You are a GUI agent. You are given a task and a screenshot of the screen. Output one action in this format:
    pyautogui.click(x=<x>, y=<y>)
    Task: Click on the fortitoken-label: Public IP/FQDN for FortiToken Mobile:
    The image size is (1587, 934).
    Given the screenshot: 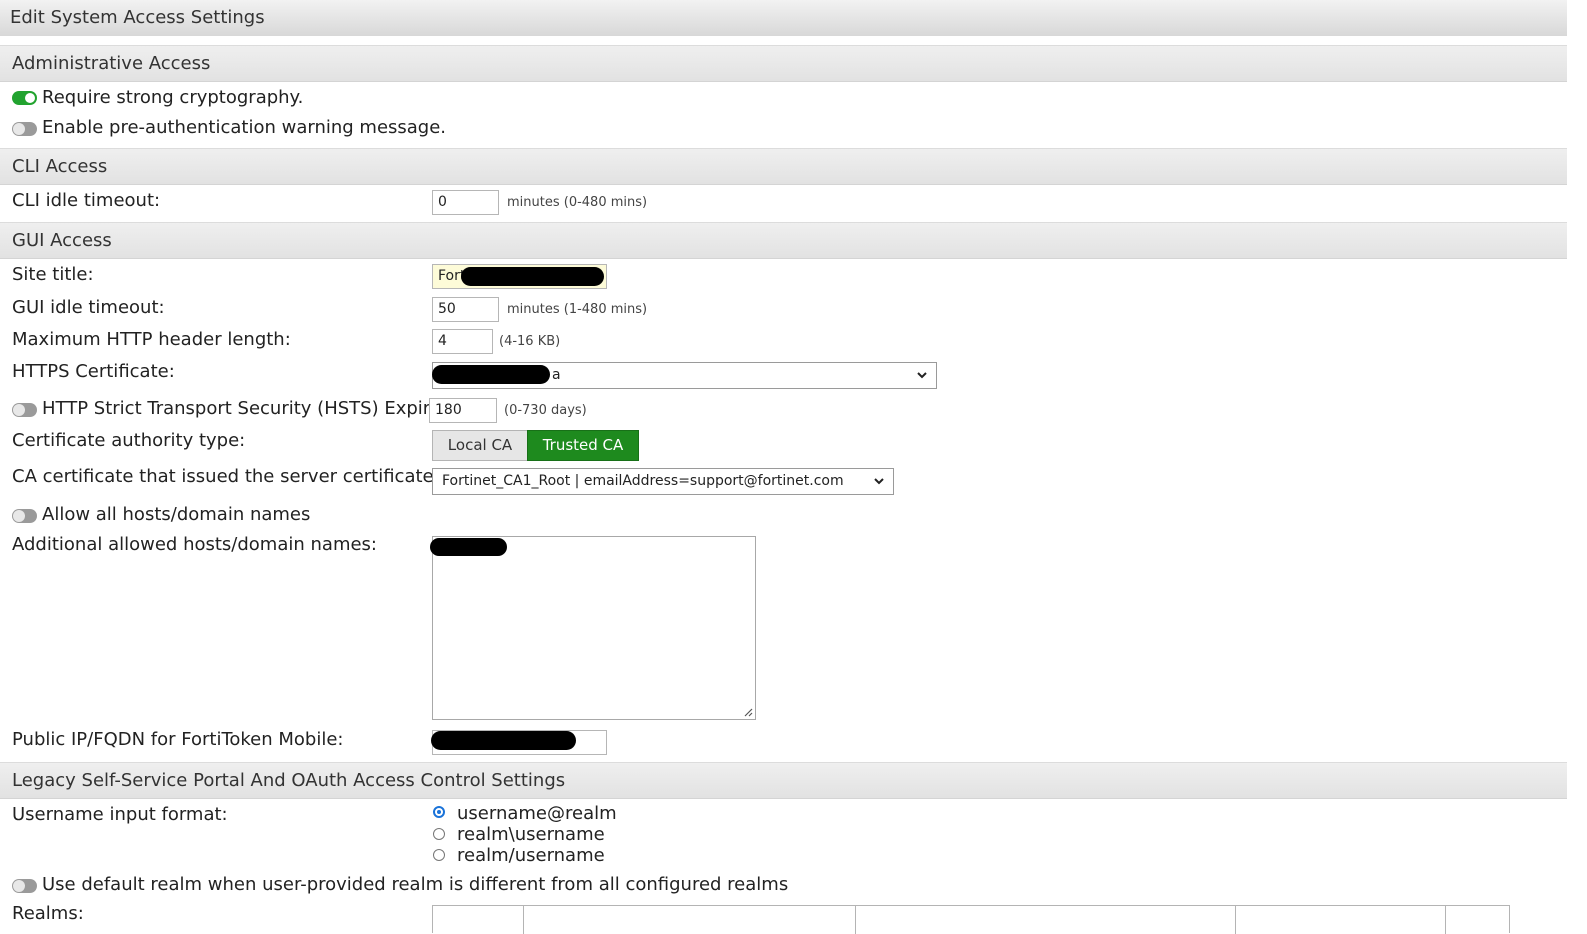 What is the action you would take?
    pyautogui.click(x=178, y=739)
    